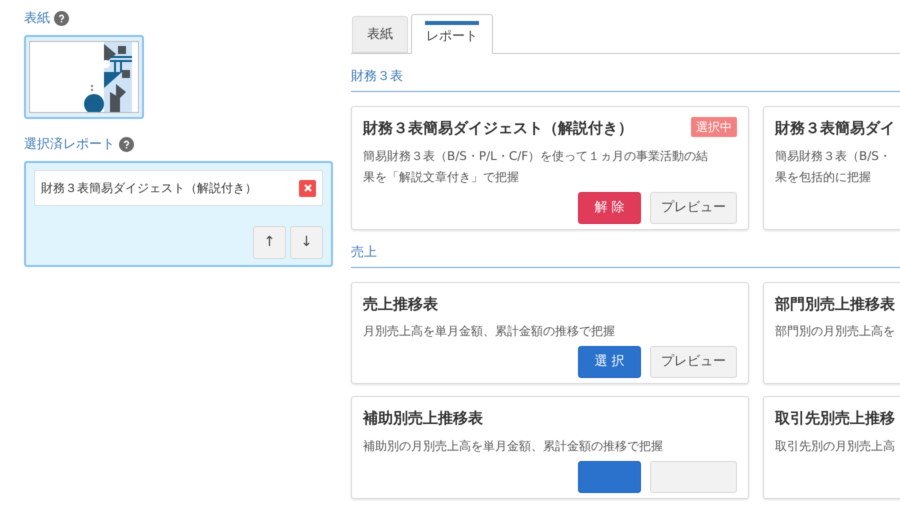 This screenshot has width=900, height=506. Describe the element at coordinates (536, 156) in the screenshot. I see `card-description: 簡易財務３表（B/S・P/L・C/F）を使って１ヵ月の事業活動の結` at that location.